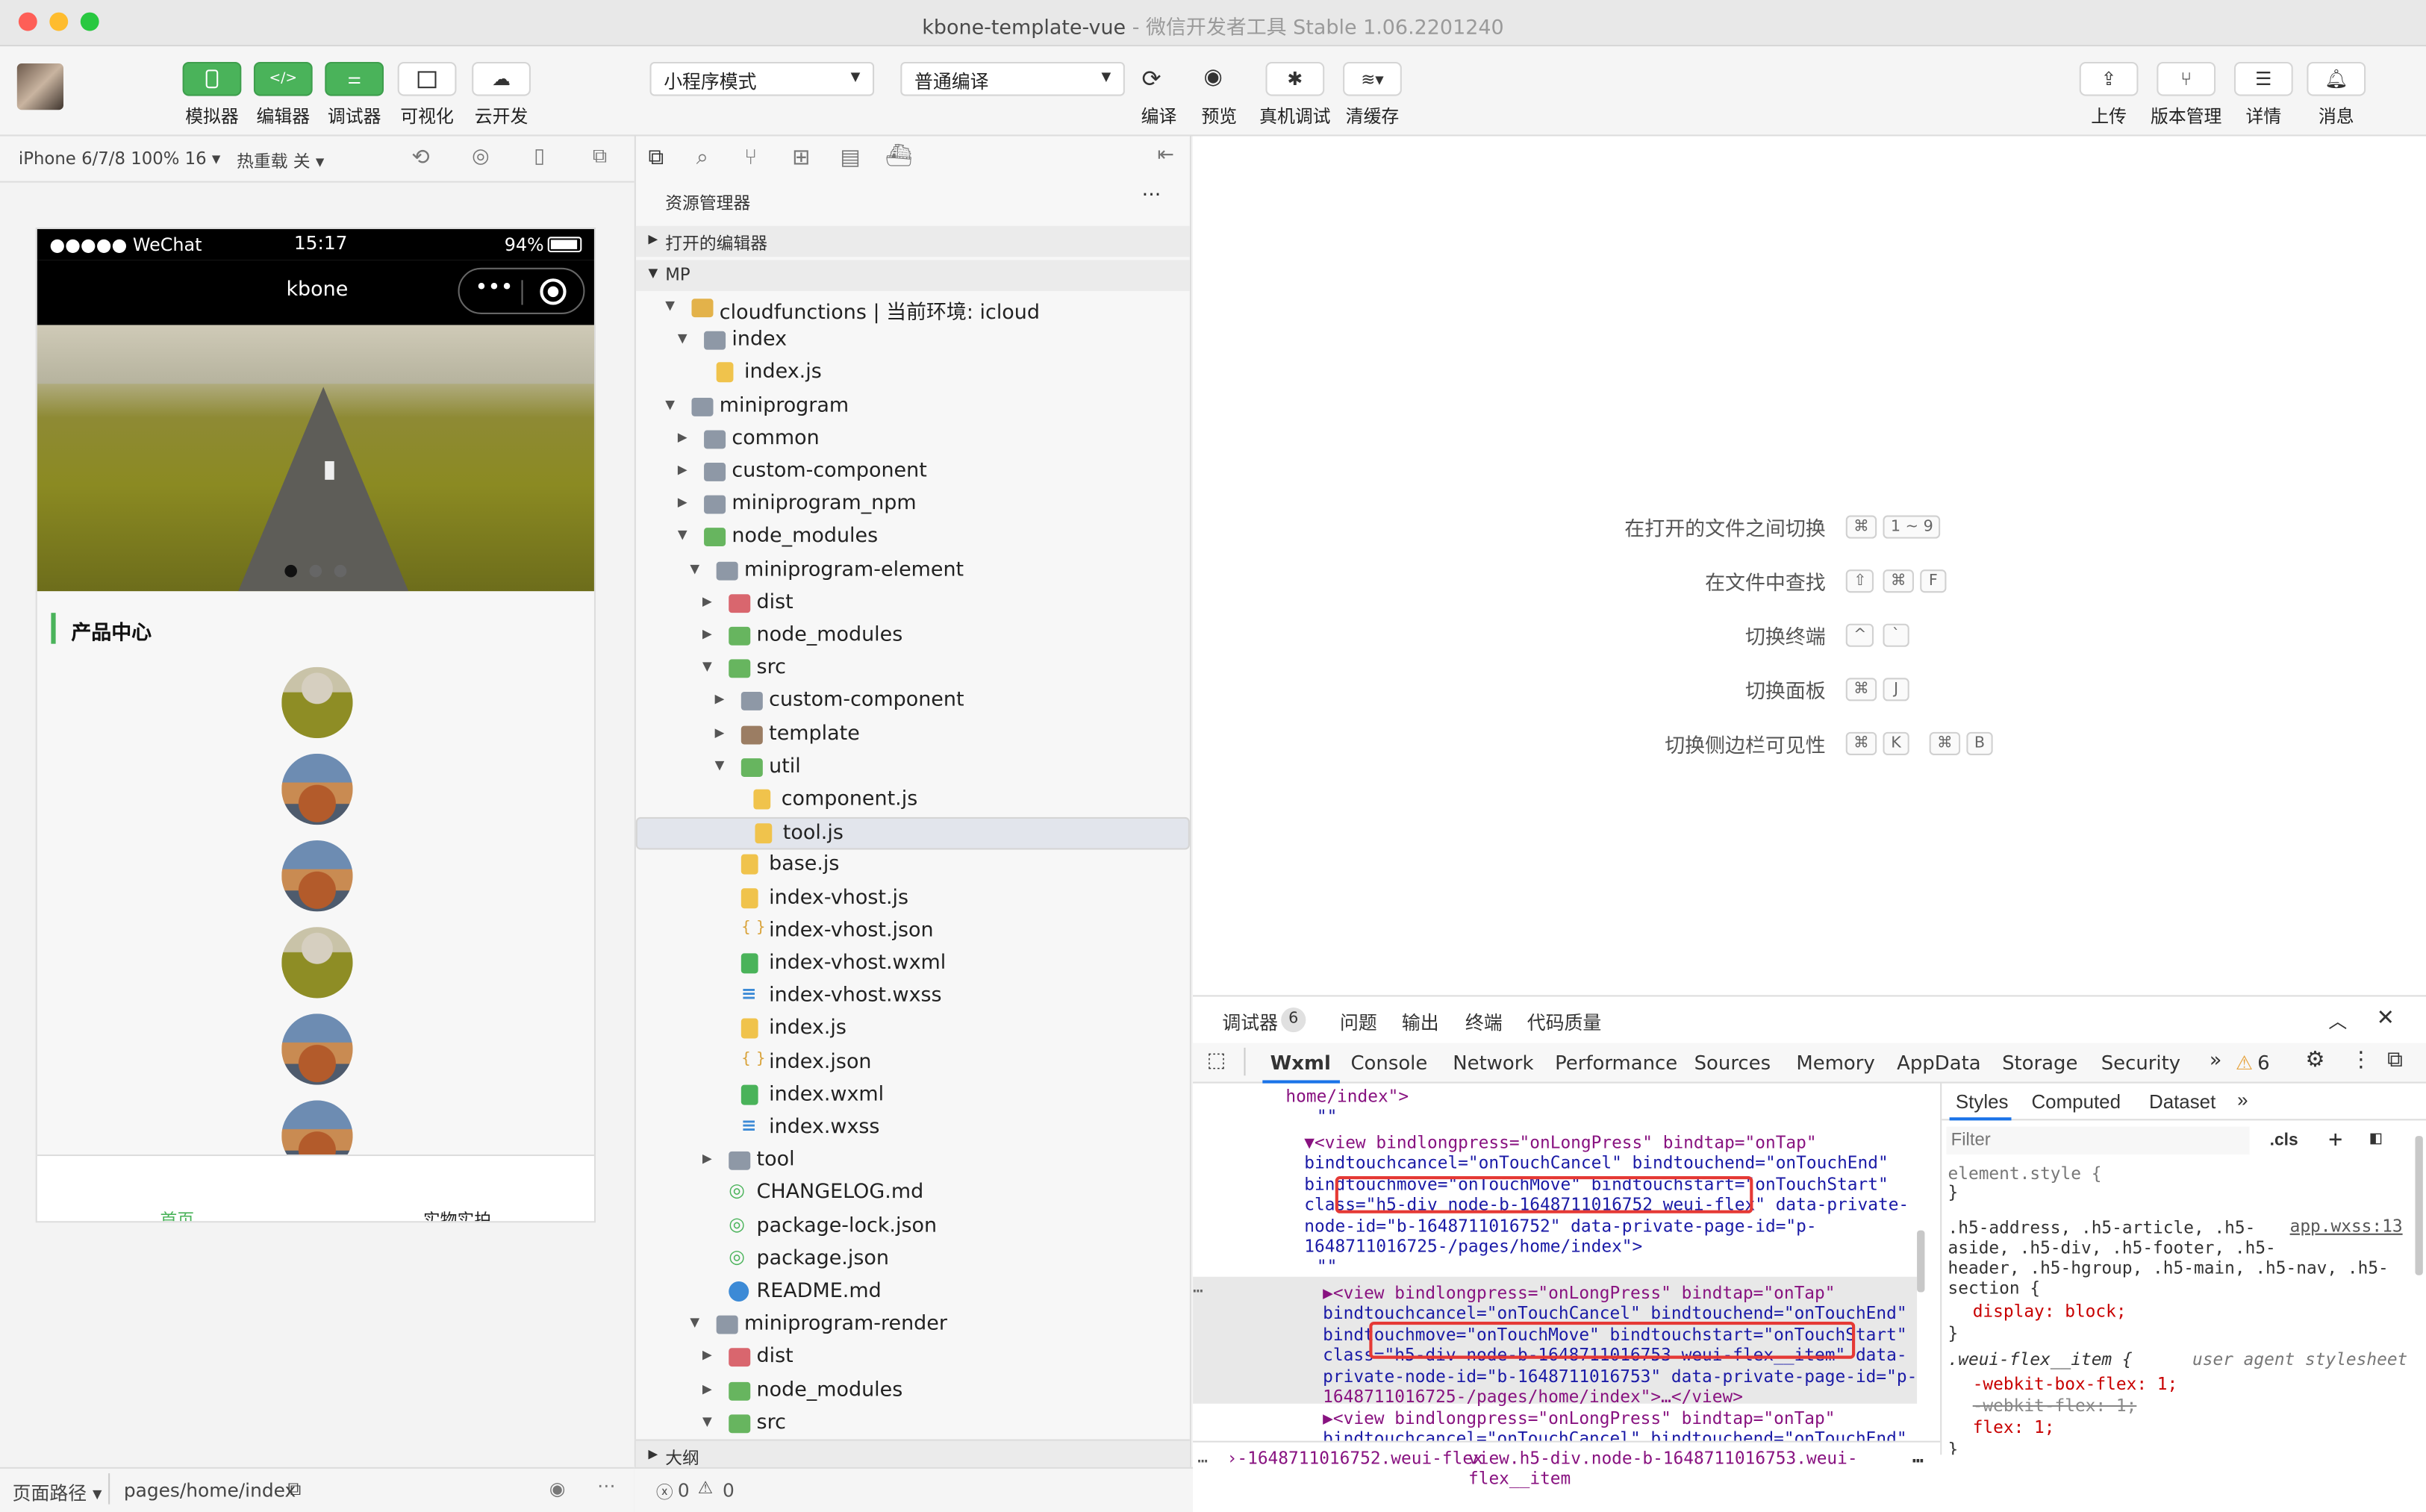 The width and height of the screenshot is (2426, 1512). What do you see at coordinates (913, 571) in the screenshot?
I see `tree-item: ▼ miniprogram-element` at bounding box center [913, 571].